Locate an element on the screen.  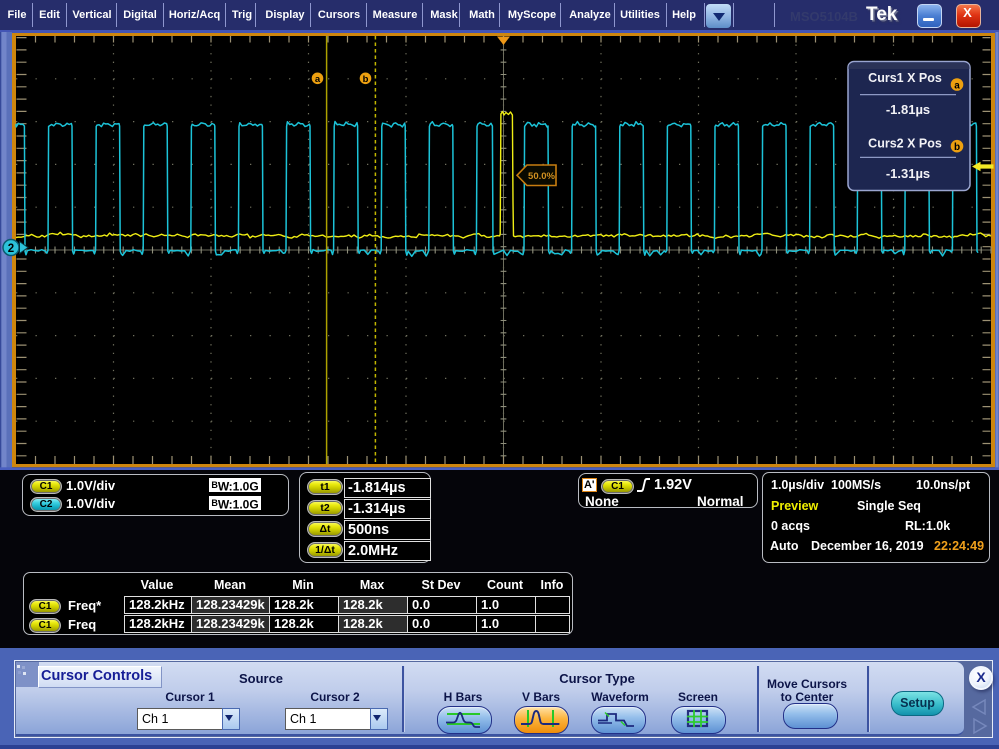
svg-text: Curs2 X Pos is located at coordinates (905, 143).